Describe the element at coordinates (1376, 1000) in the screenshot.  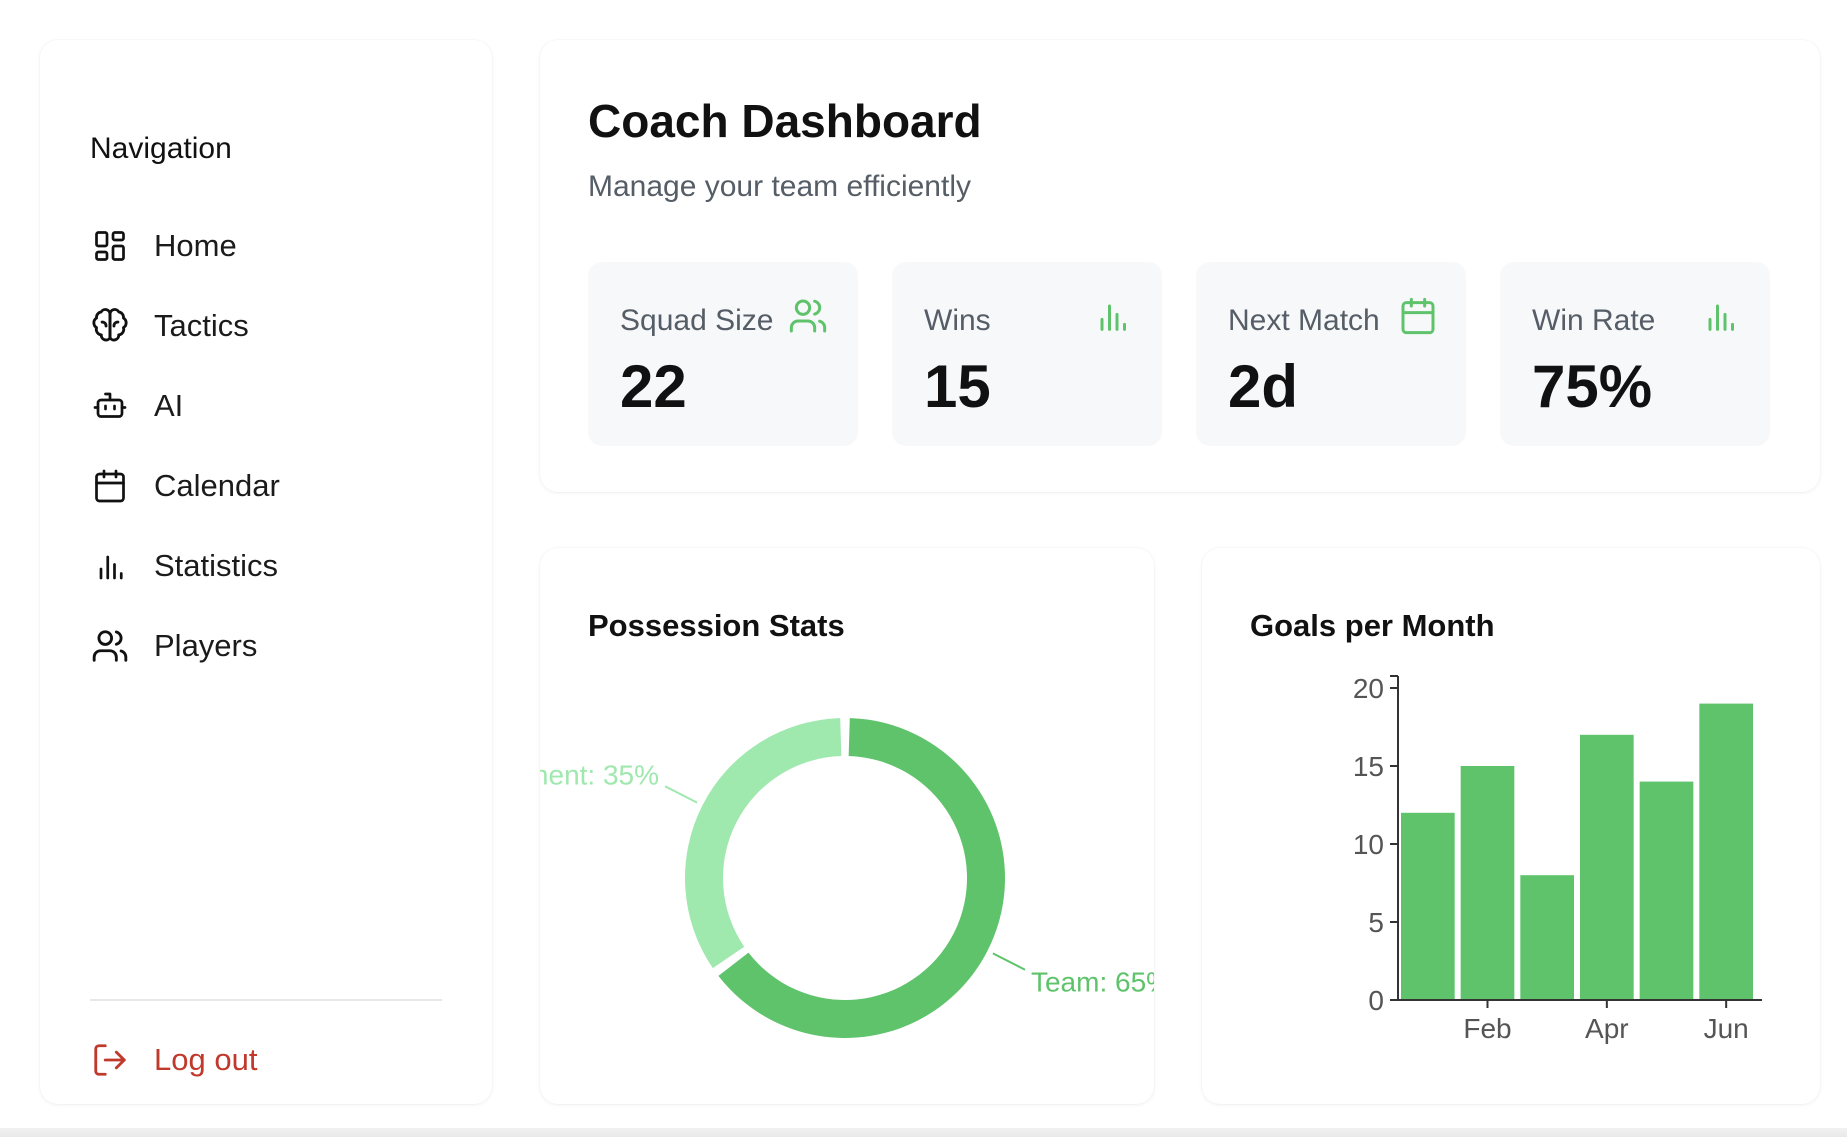
I see `y-tick-label: 0` at that location.